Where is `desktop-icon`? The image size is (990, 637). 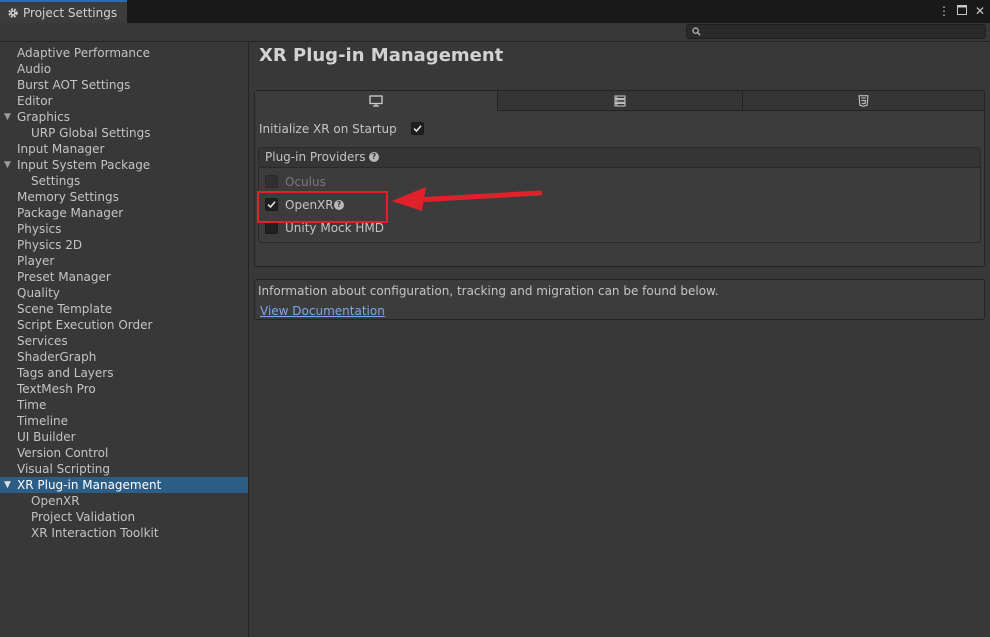
desktop-icon is located at coordinates (376, 101).